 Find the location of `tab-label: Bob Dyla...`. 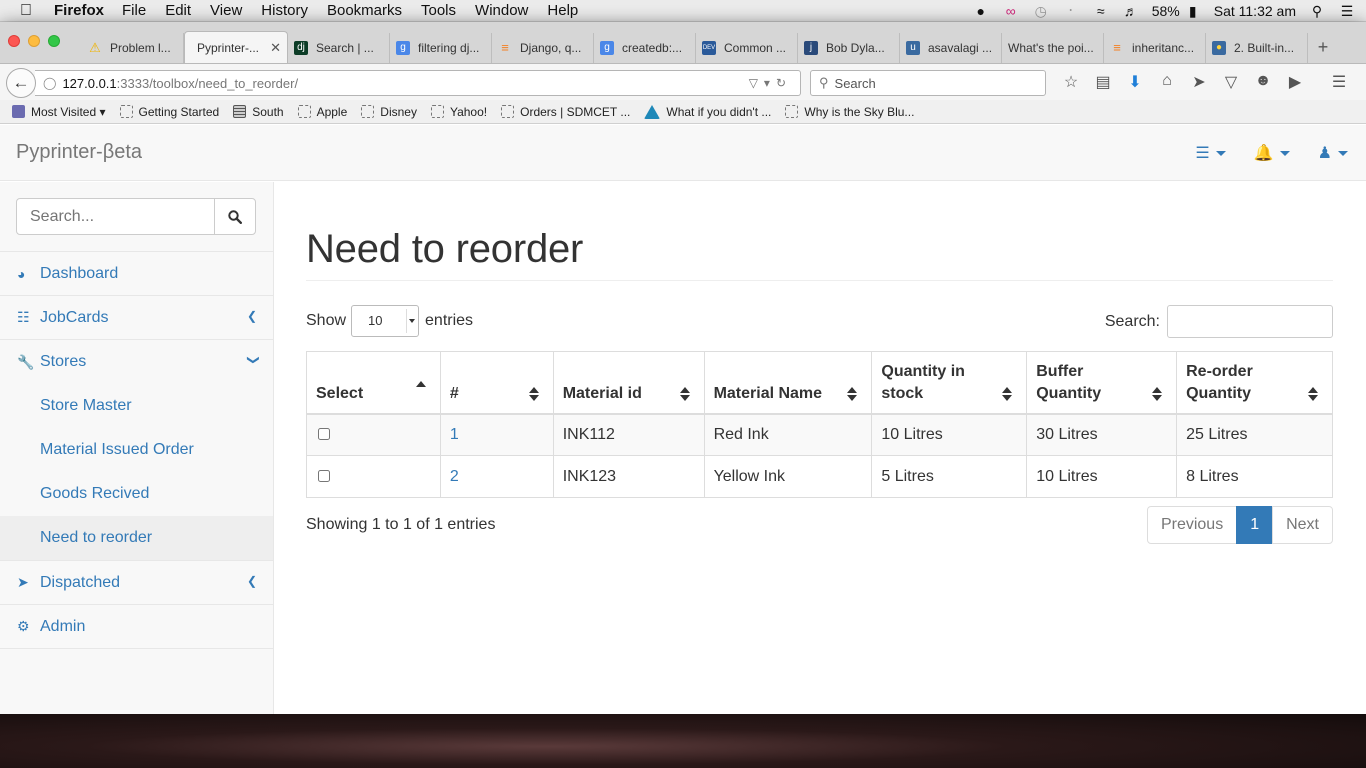

tab-label: Bob Dyla... is located at coordinates (855, 48).